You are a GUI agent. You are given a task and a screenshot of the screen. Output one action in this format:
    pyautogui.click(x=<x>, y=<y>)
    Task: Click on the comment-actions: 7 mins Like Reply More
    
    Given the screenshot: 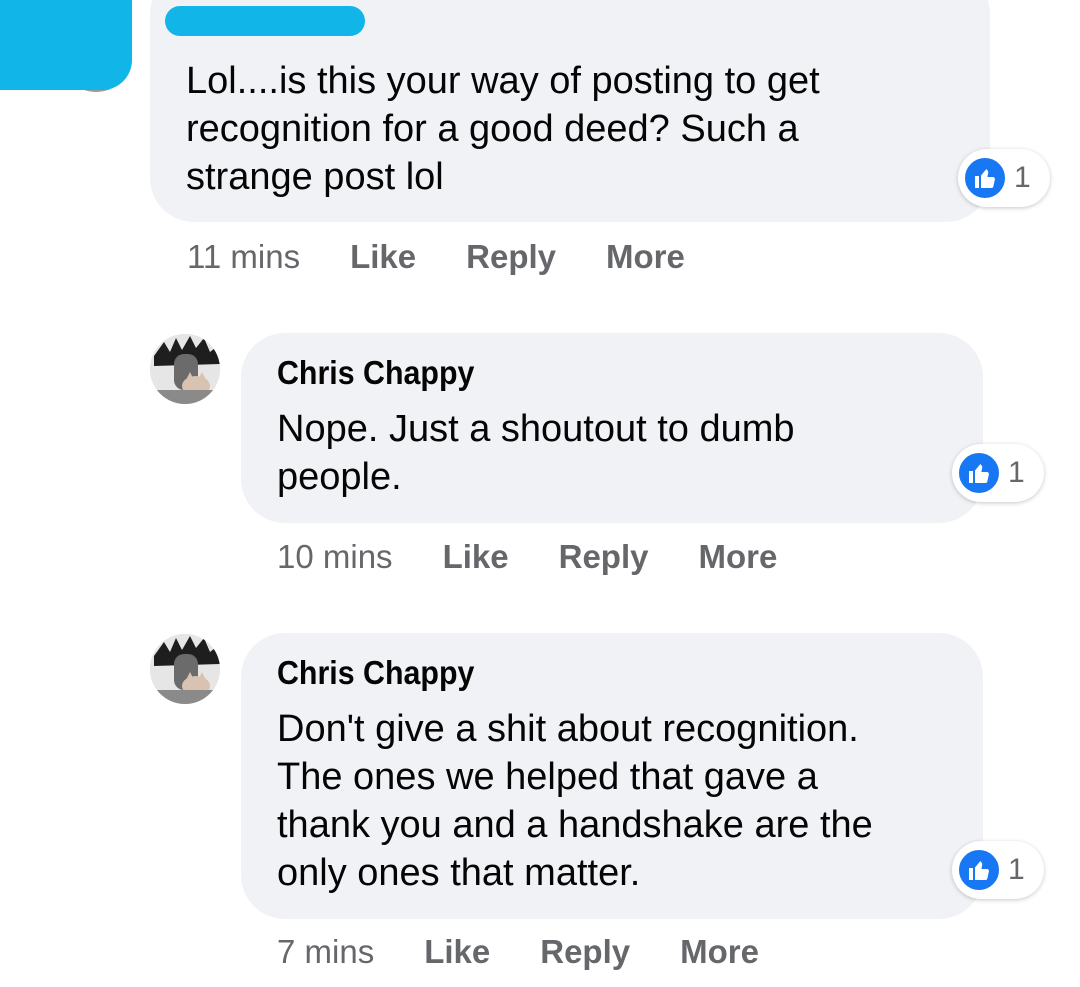 What is the action you would take?
    pyautogui.click(x=543, y=952)
    